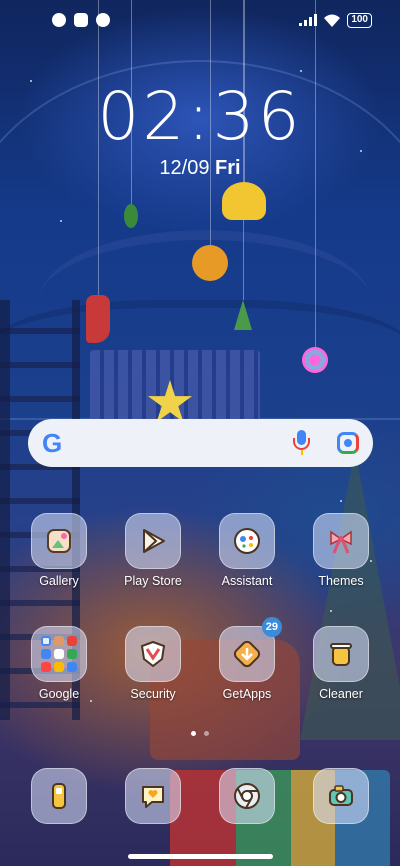  I want to click on app-getapps: 29 GetApps, so click(247, 659).